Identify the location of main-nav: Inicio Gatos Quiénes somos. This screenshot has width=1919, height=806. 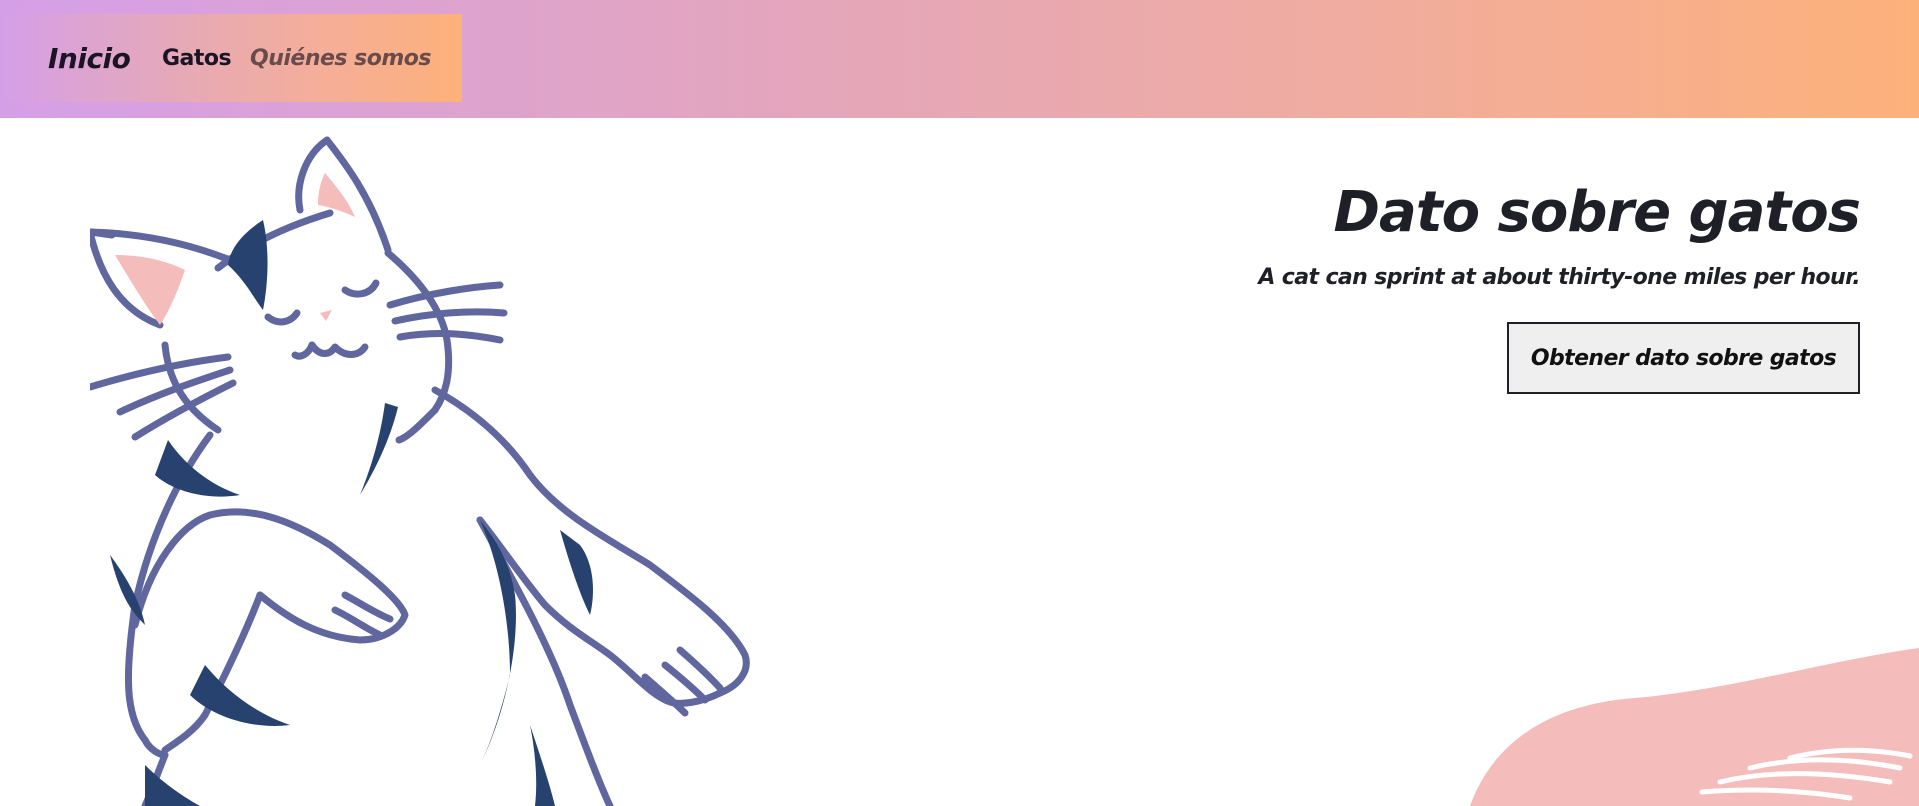
(231, 58).